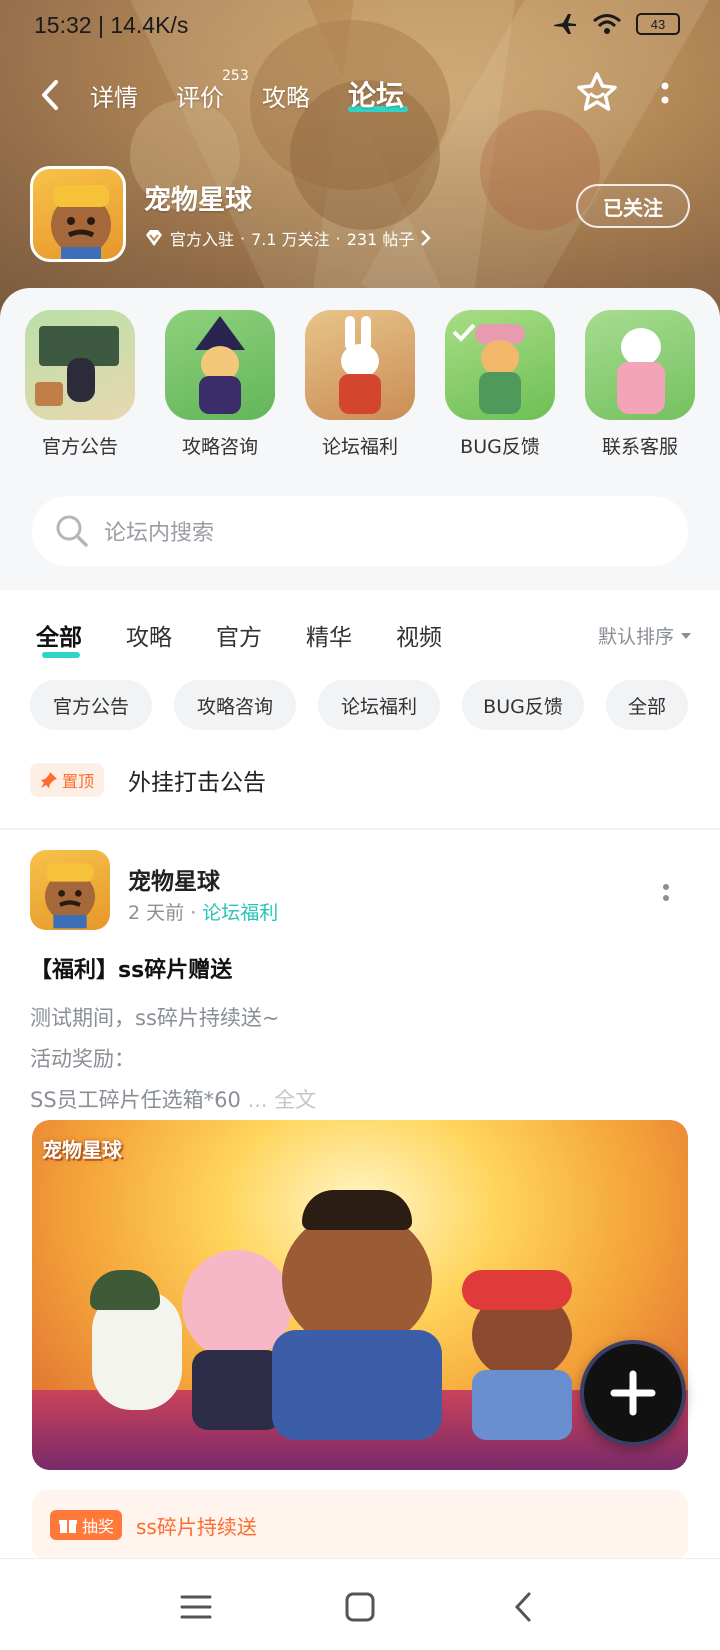 The image size is (720, 1650). I want to click on menu-icon, so click(196, 1607).